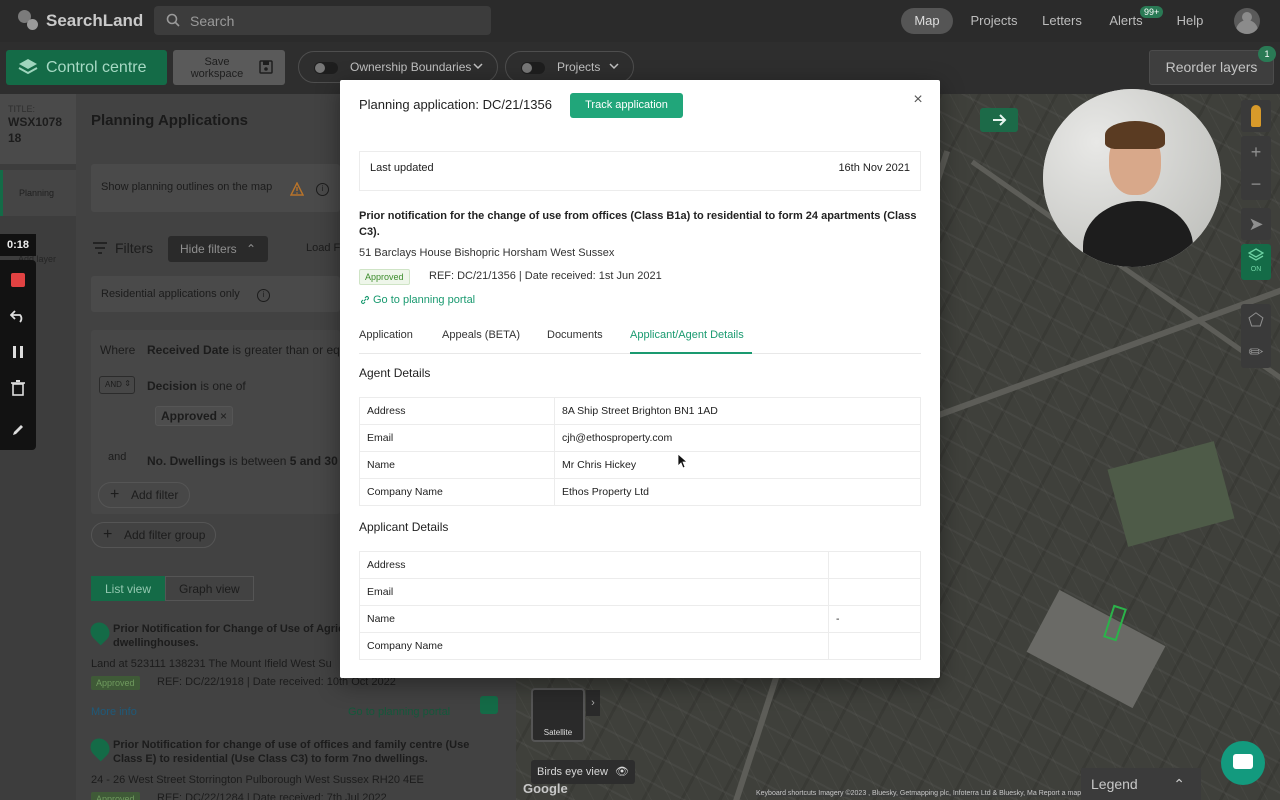  I want to click on ownership-boundaries-toggle: Ownership Boundaries, so click(398, 67).